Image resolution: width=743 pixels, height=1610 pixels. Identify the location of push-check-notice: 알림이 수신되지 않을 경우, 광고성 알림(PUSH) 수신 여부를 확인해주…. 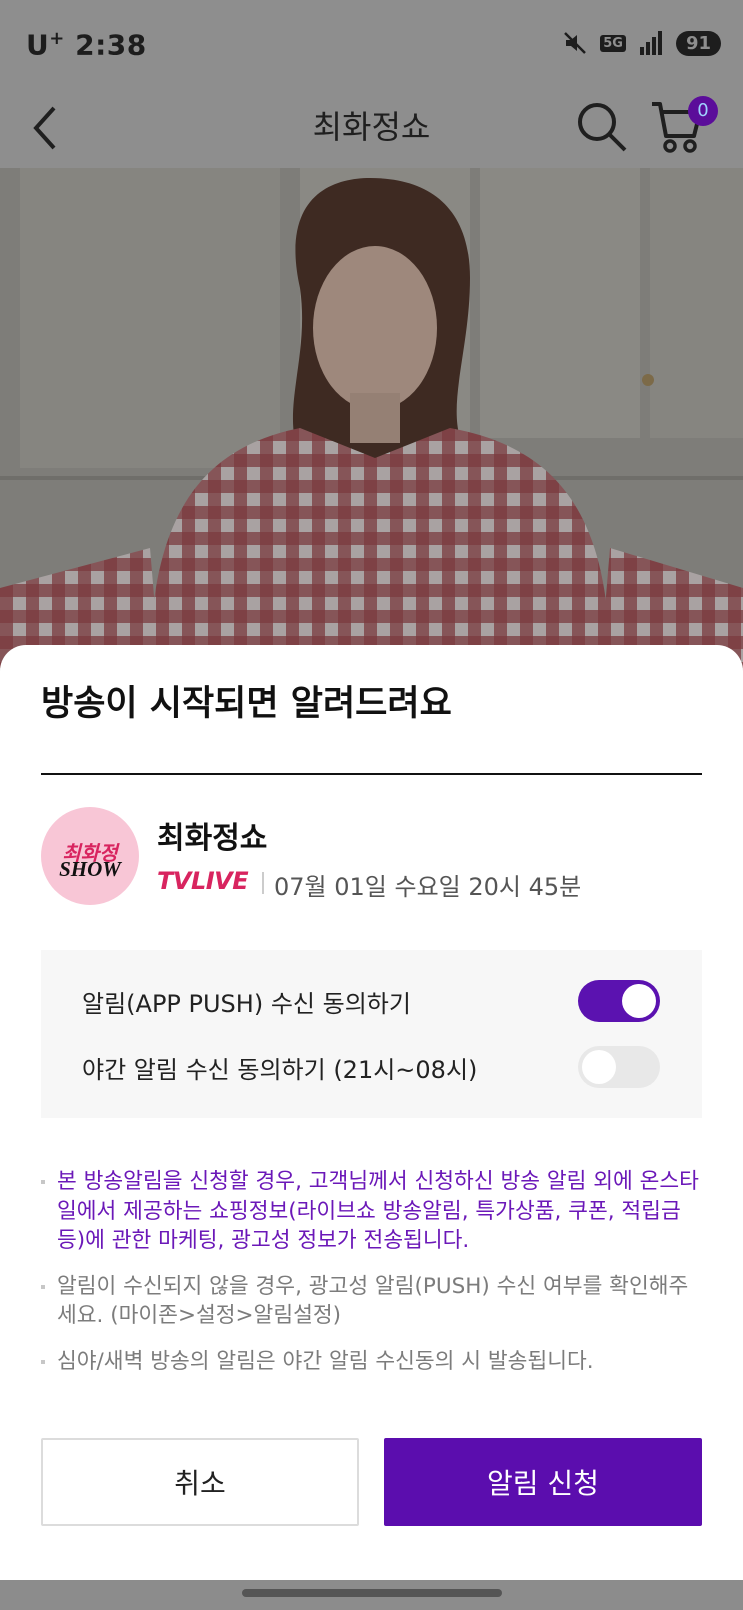
(372, 1301).